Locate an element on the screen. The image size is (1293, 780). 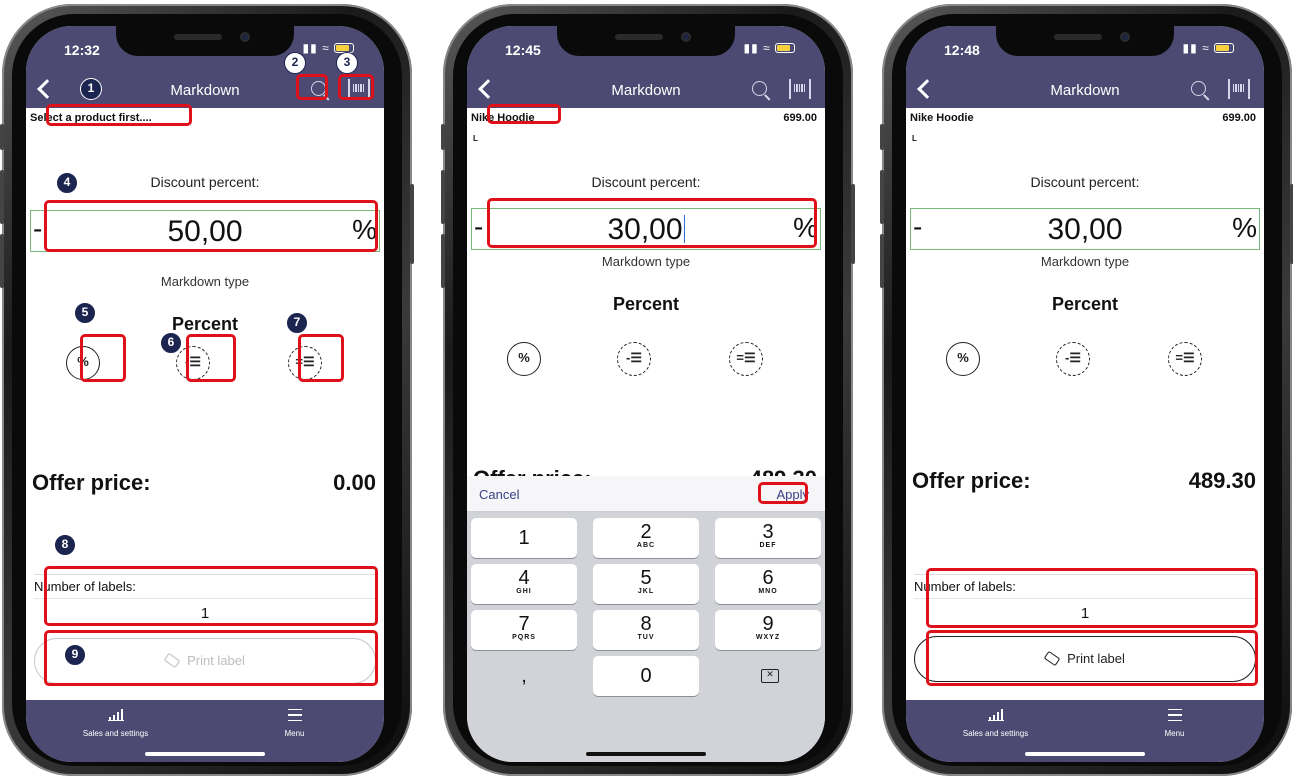
key-3: 3 DEF is located at coordinates (768, 538).